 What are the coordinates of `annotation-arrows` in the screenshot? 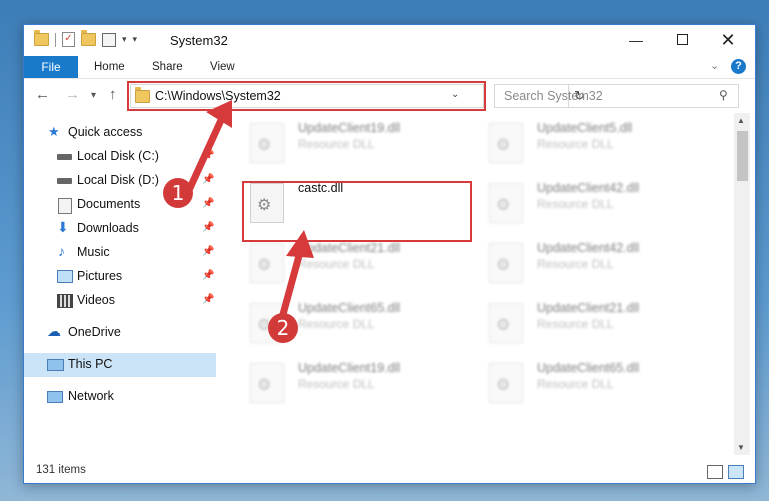 It's located at (250, 211).